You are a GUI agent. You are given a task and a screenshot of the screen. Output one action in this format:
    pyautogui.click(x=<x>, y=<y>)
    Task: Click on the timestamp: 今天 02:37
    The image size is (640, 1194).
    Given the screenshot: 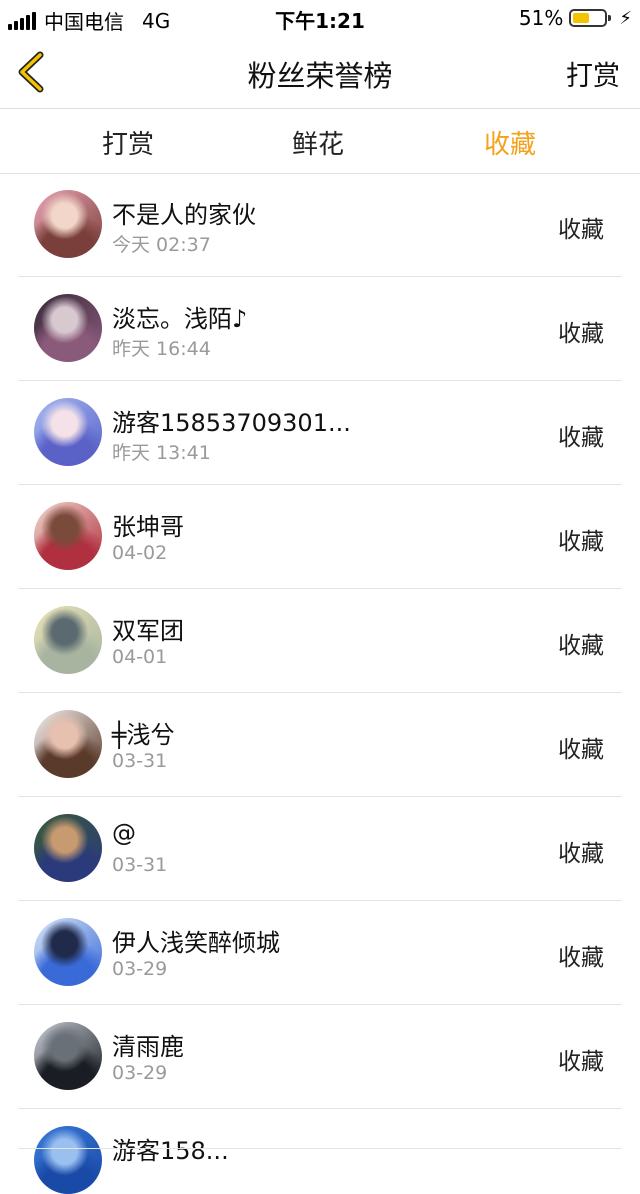 What is the action you would take?
    pyautogui.click(x=161, y=245)
    